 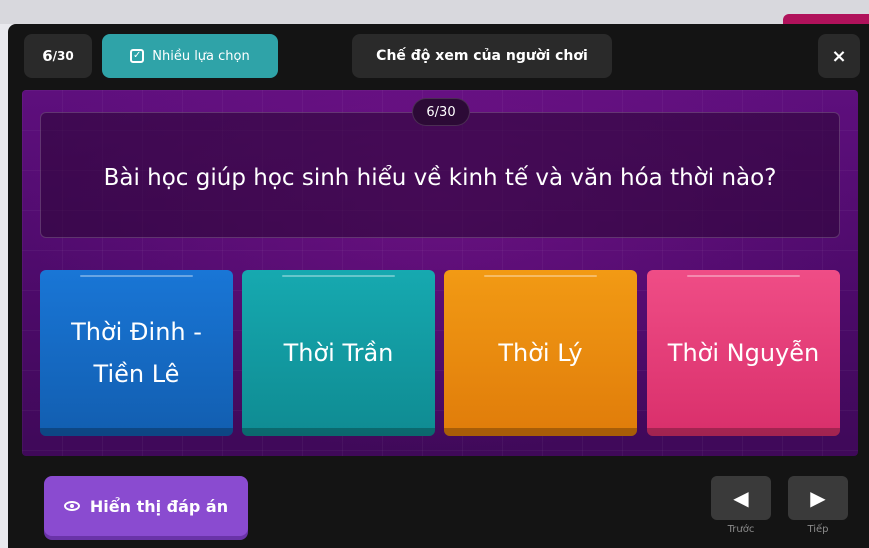 I want to click on triangle-right-icon: ▶, so click(x=818, y=498).